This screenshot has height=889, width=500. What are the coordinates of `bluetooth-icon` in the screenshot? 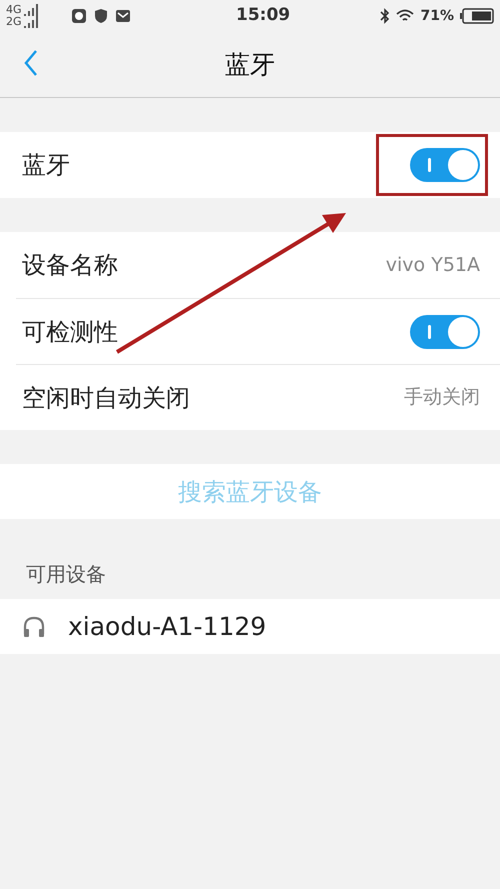 It's located at (385, 16).